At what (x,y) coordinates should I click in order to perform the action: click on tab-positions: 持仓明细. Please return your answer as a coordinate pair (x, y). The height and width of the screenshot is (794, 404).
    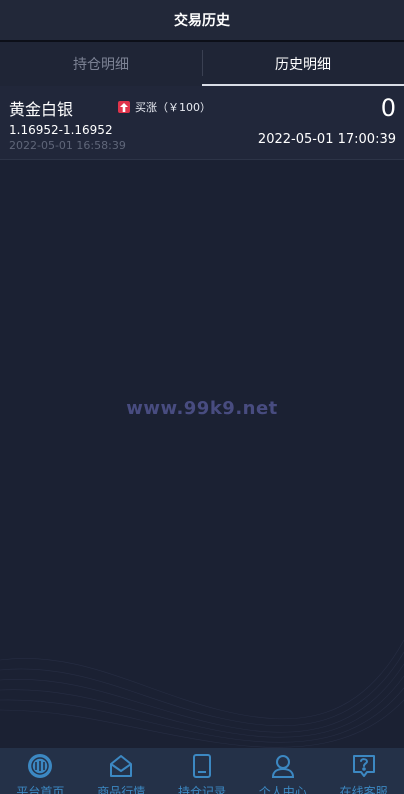
    Looking at the image, I should click on (101, 64).